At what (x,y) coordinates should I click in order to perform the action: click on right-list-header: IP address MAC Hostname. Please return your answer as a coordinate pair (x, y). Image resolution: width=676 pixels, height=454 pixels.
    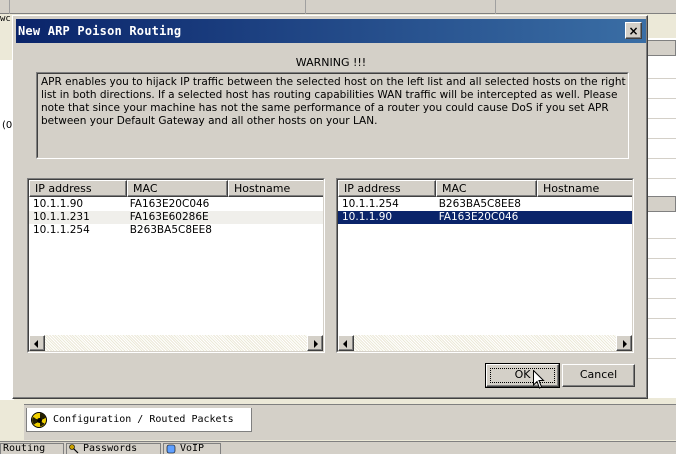
    Looking at the image, I should click on (485, 188).